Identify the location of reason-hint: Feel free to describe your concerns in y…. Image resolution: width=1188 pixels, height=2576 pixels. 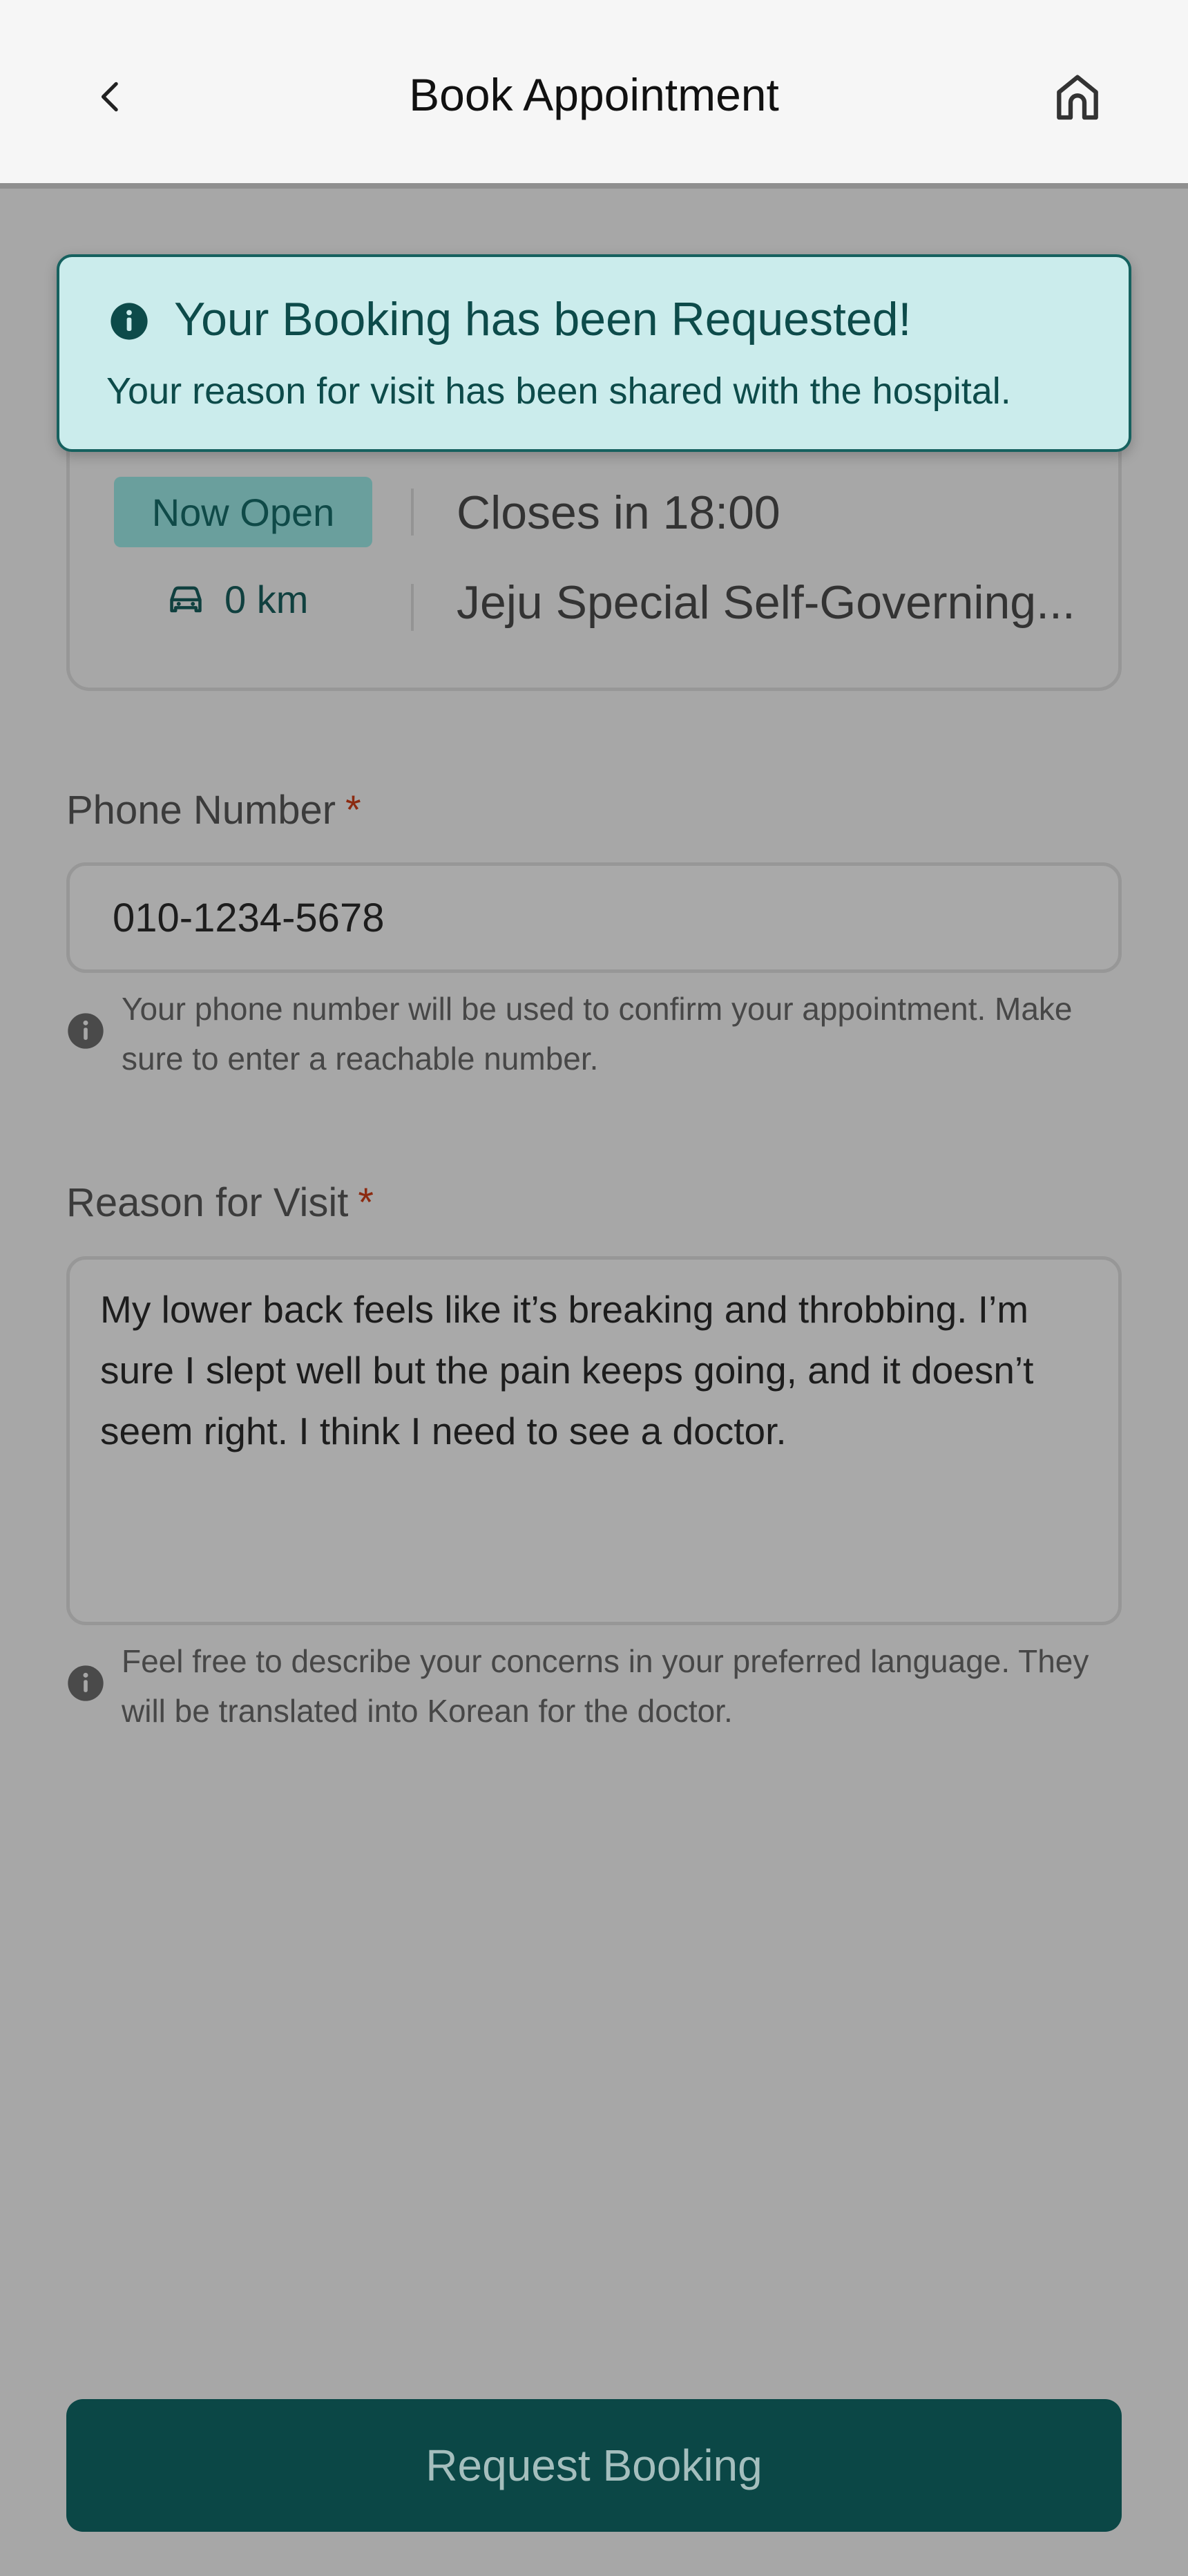
(598, 1688).